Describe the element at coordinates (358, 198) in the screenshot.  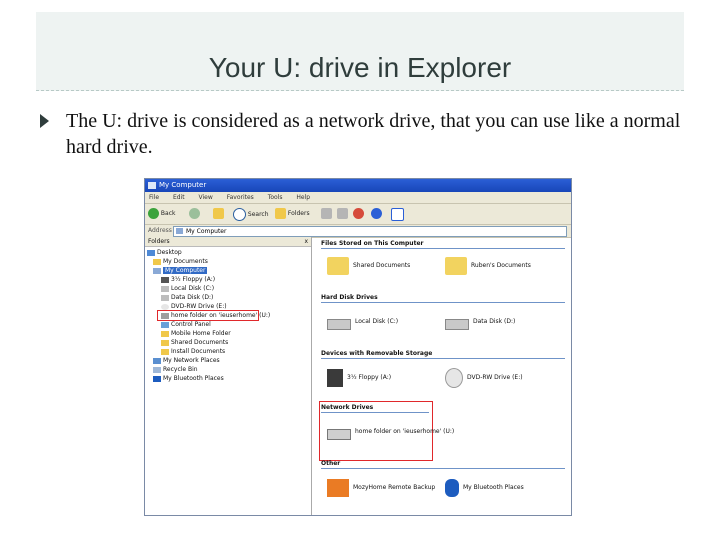
I see `menu-bar: File Edit View Favorites Tools Help` at that location.